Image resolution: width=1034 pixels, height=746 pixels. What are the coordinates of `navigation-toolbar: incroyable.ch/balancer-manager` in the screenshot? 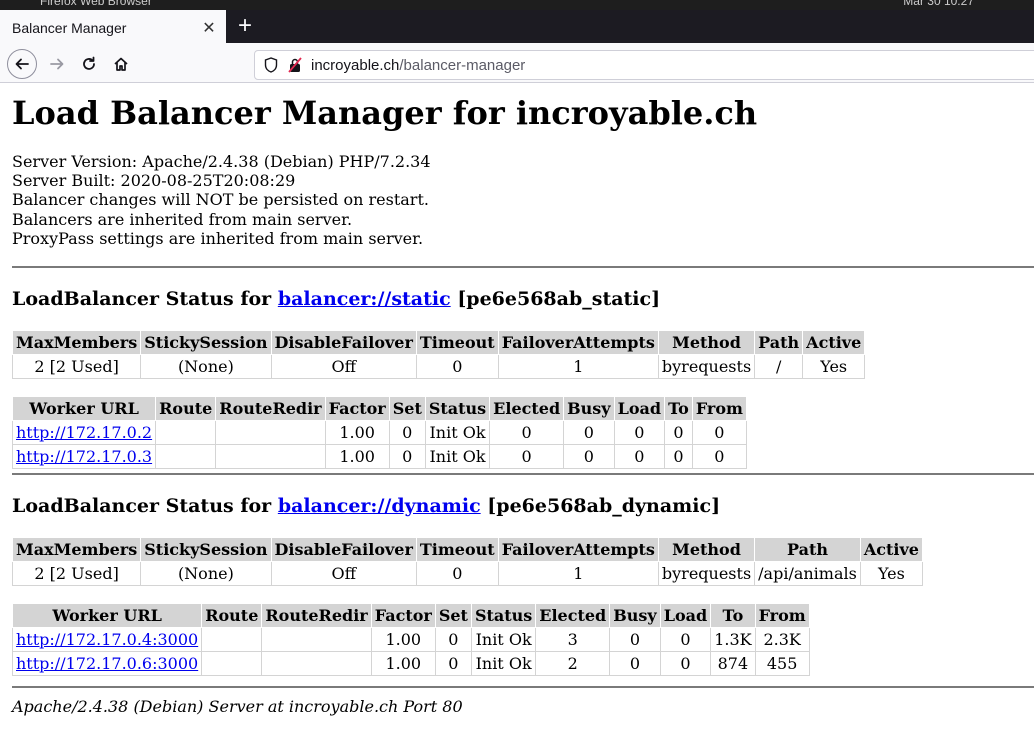 It's located at (517, 63).